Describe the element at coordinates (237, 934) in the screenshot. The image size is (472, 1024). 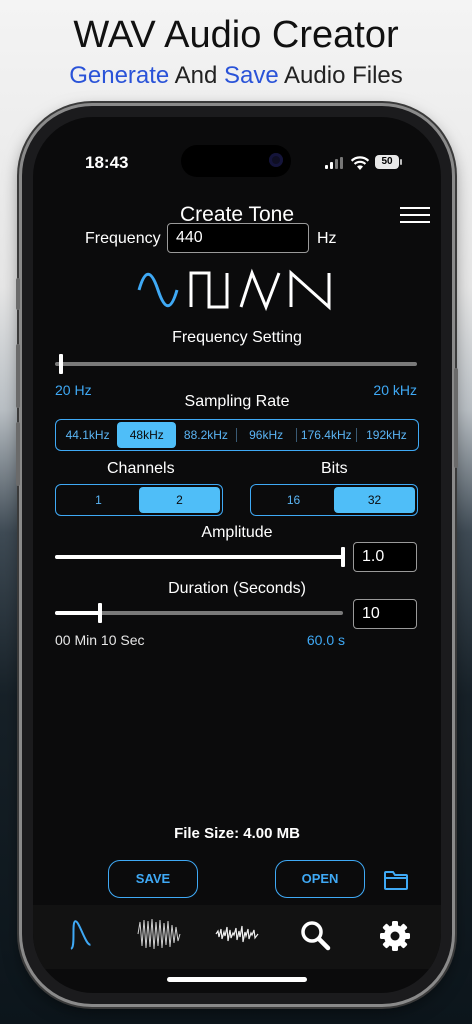
I see `audio-tab-icon` at that location.